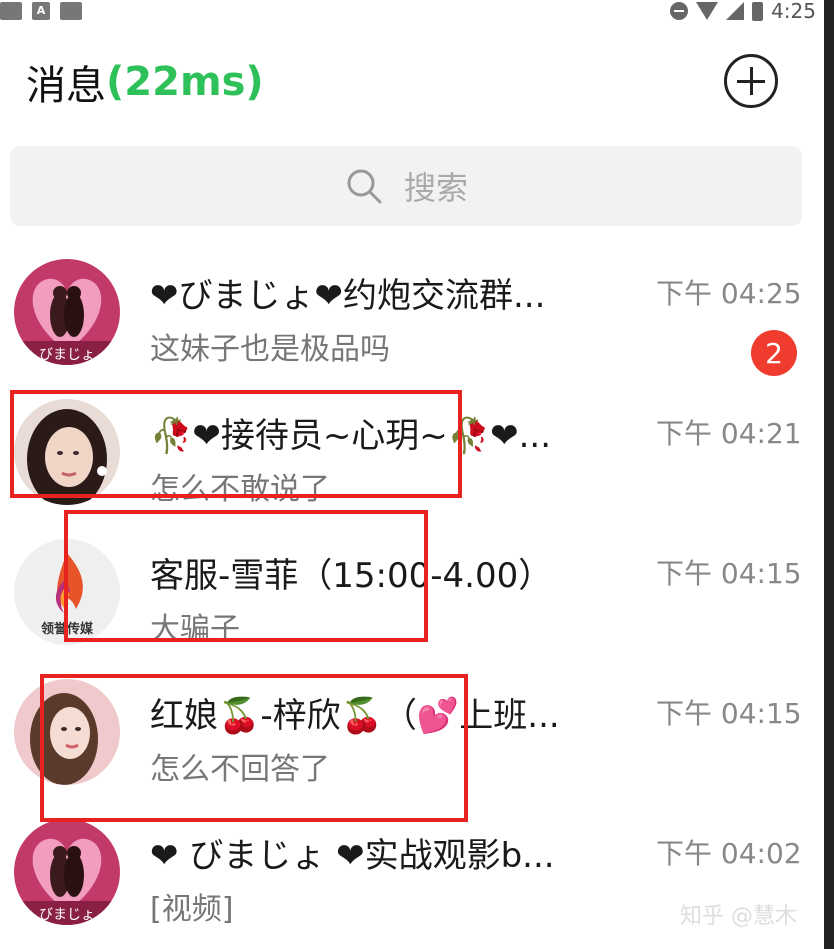 This screenshot has width=834, height=949. Describe the element at coordinates (729, 853) in the screenshot. I see `chat-time: 下午 04:02` at that location.